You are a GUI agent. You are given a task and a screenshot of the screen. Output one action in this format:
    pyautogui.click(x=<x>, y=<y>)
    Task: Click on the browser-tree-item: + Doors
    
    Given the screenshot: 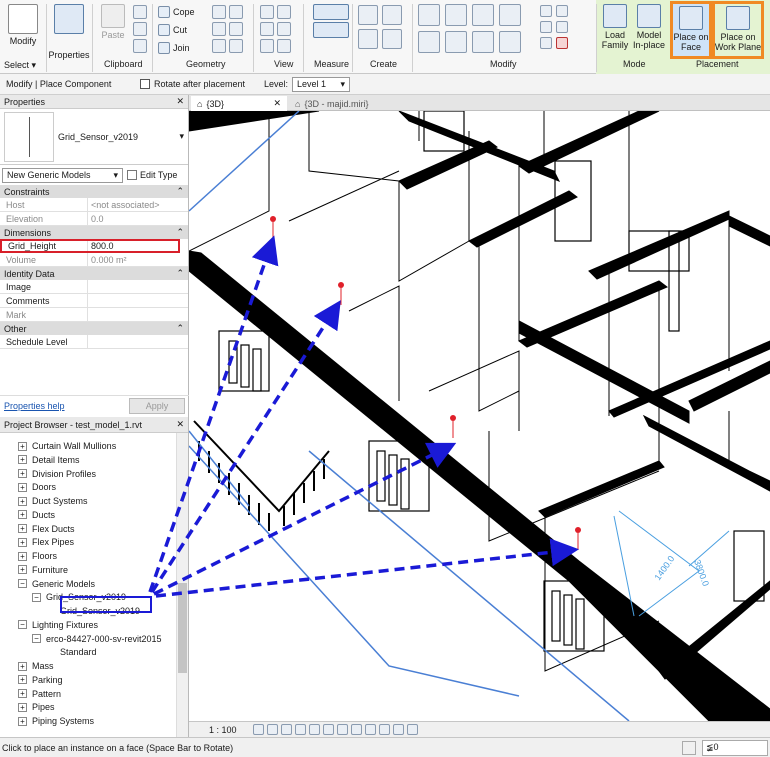 What is the action you would take?
    pyautogui.click(x=37, y=487)
    